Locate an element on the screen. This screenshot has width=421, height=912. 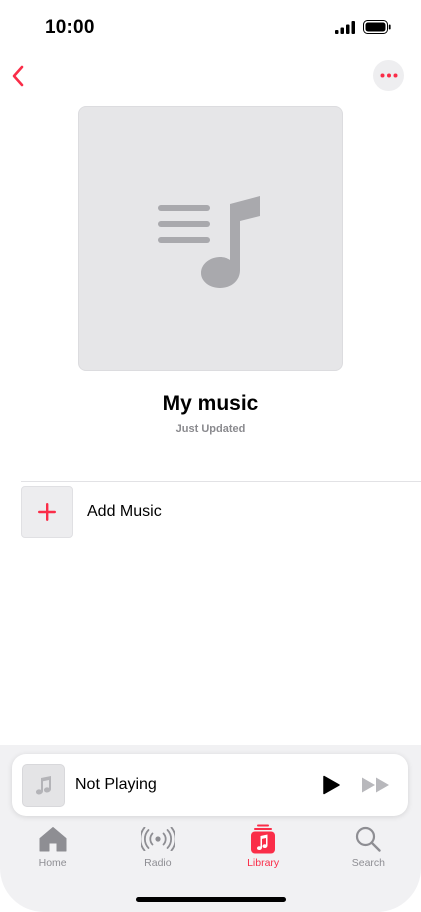
status-icons is located at coordinates (363, 27).